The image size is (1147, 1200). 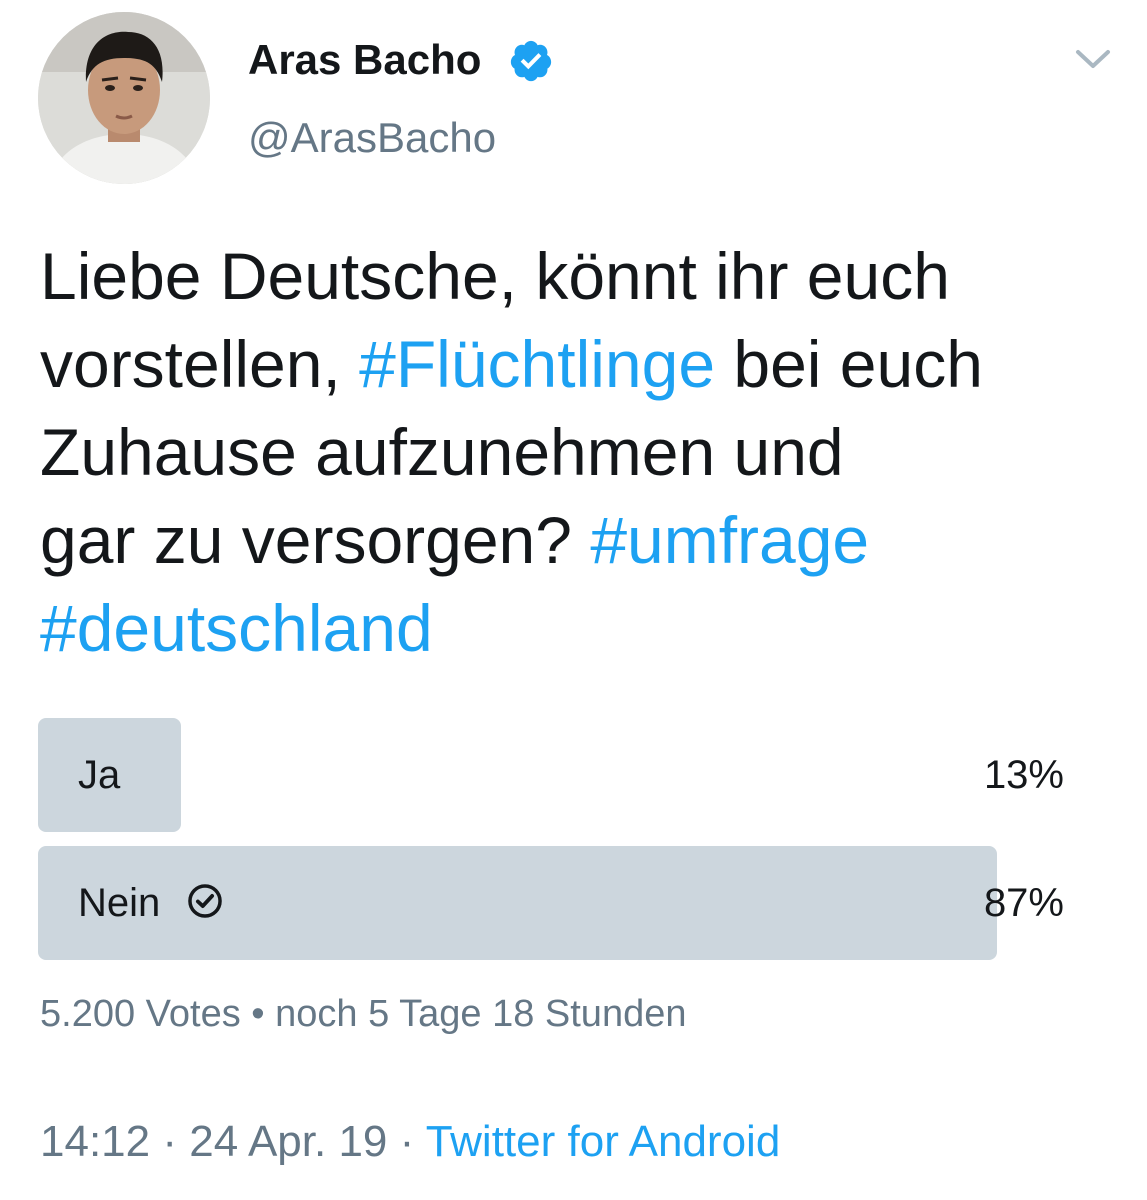 I want to click on poll-option-ja: Ja 13%, so click(x=553, y=775).